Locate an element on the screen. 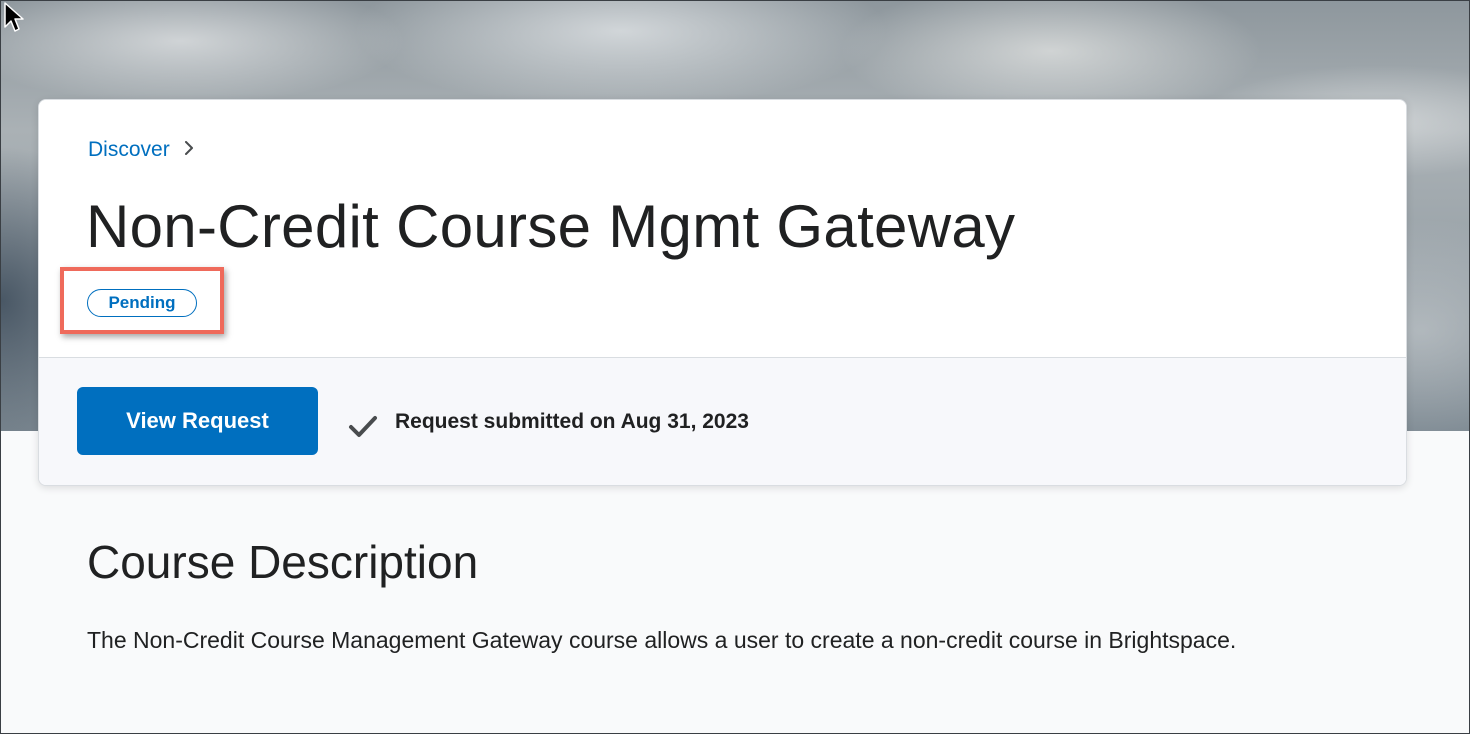 Image resolution: width=1470 pixels, height=734 pixels. chevron-right-icon is located at coordinates (189, 149).